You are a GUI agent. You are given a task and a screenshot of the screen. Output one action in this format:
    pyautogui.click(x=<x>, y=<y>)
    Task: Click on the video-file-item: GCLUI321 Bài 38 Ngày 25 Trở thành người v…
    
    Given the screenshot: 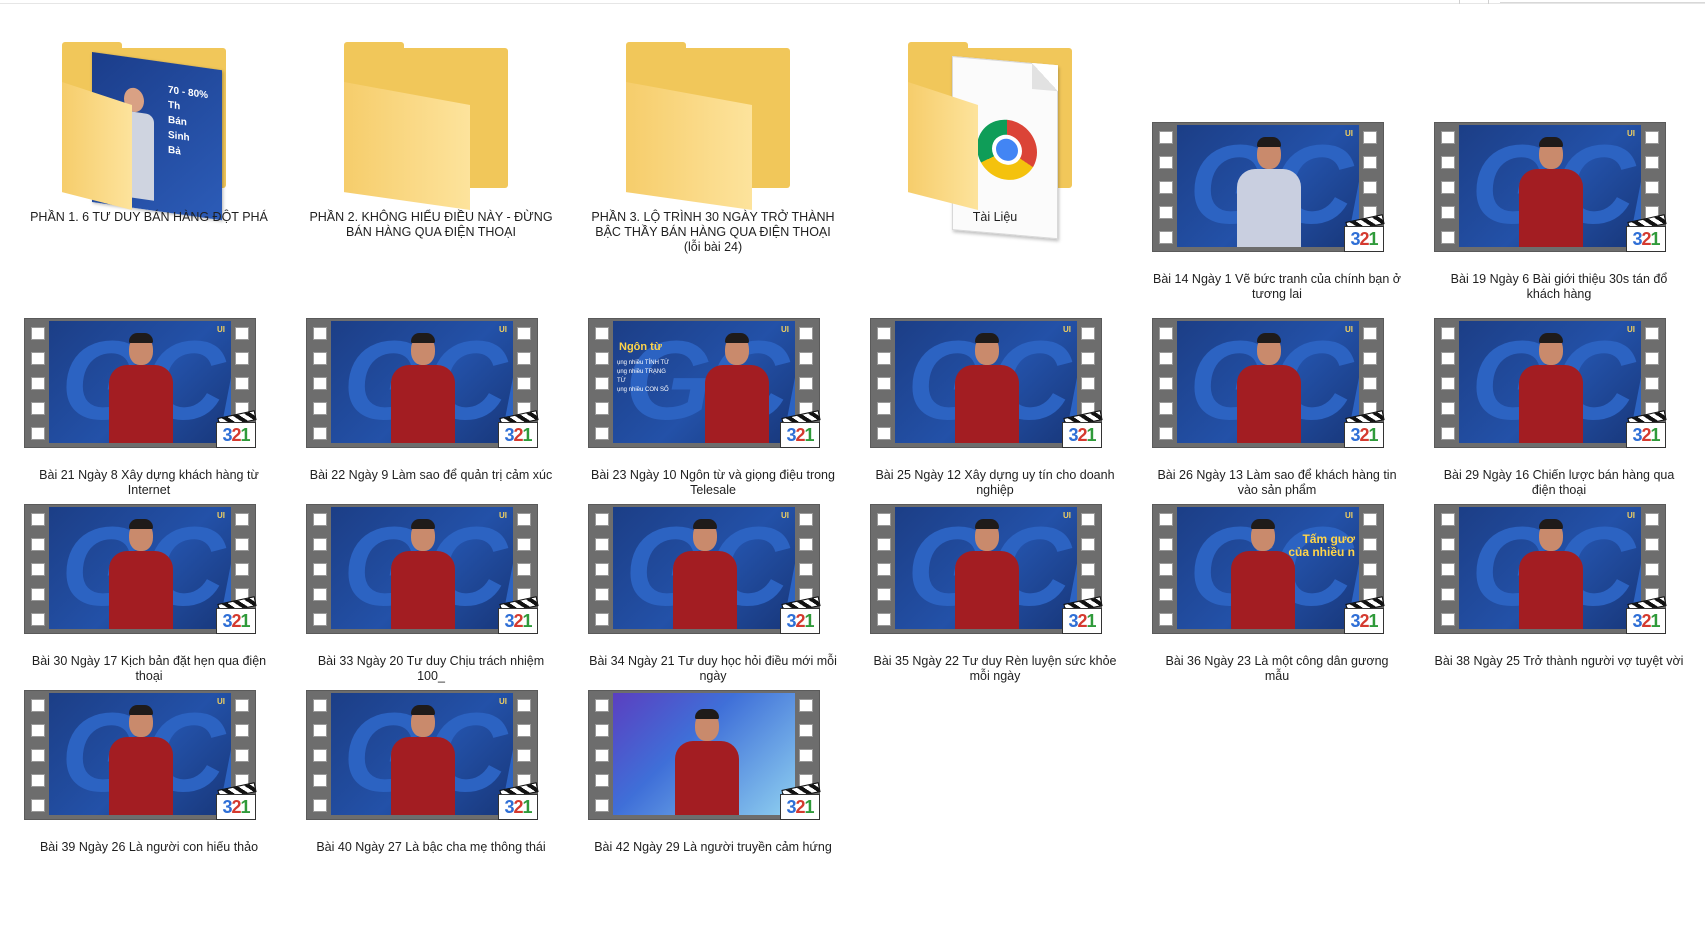 What is the action you would take?
    pyautogui.click(x=1559, y=587)
    